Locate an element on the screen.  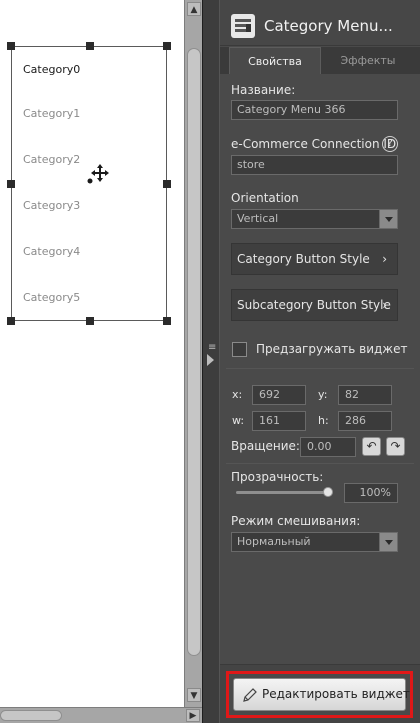
orientation-select: Vertical is located at coordinates (314, 219).